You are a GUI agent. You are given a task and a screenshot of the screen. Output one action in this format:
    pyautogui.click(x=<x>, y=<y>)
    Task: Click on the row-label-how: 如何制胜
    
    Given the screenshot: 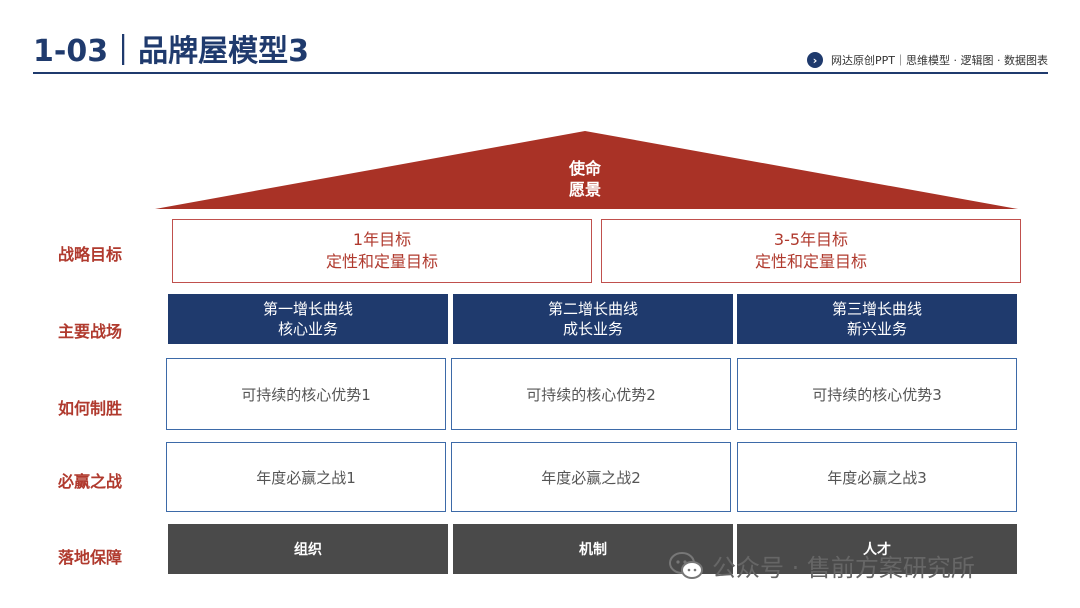 What is the action you would take?
    pyautogui.click(x=90, y=408)
    